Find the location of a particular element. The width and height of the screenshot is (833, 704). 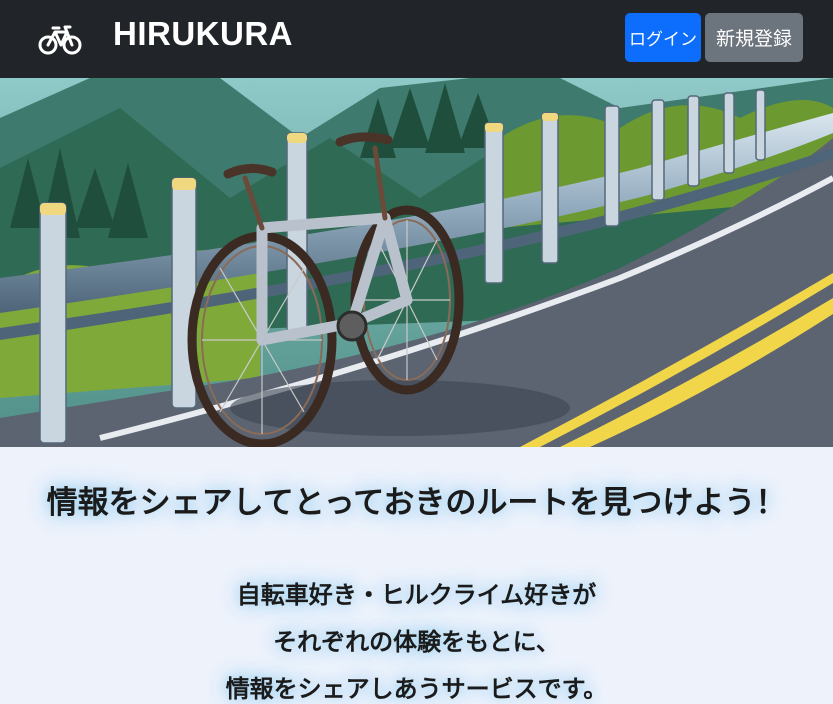

intro-line: それぞれの体験をもとに、 is located at coordinates (416, 642).